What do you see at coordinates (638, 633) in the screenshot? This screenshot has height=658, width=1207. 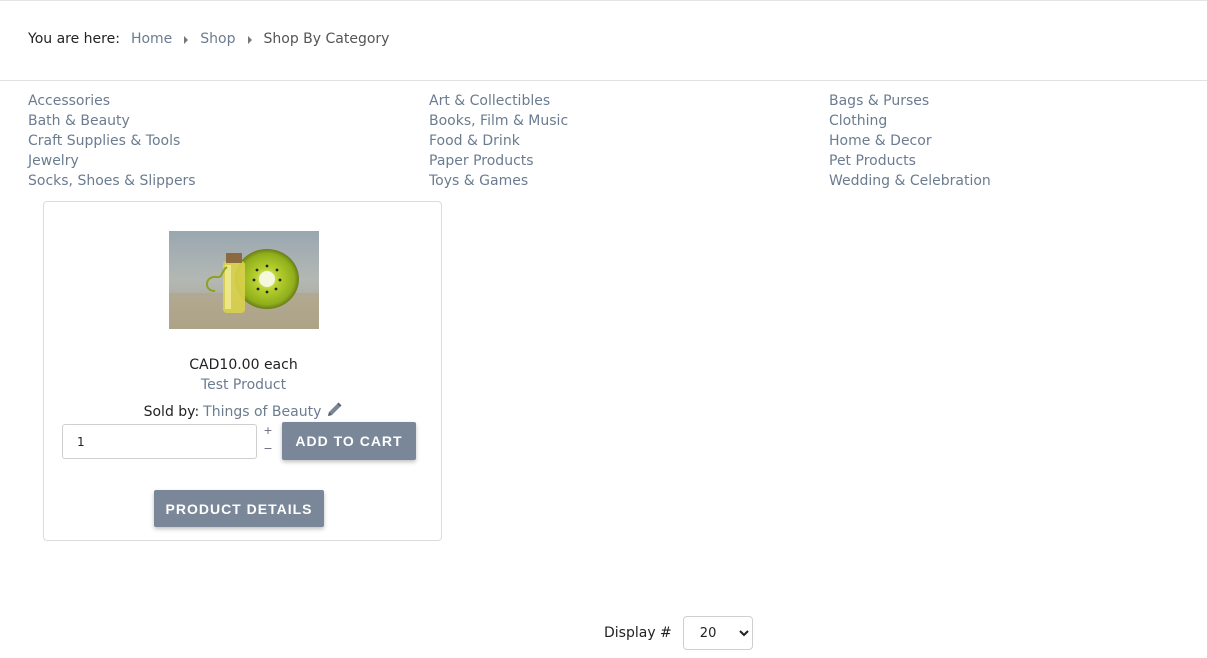 I see `display-label: Display #` at bounding box center [638, 633].